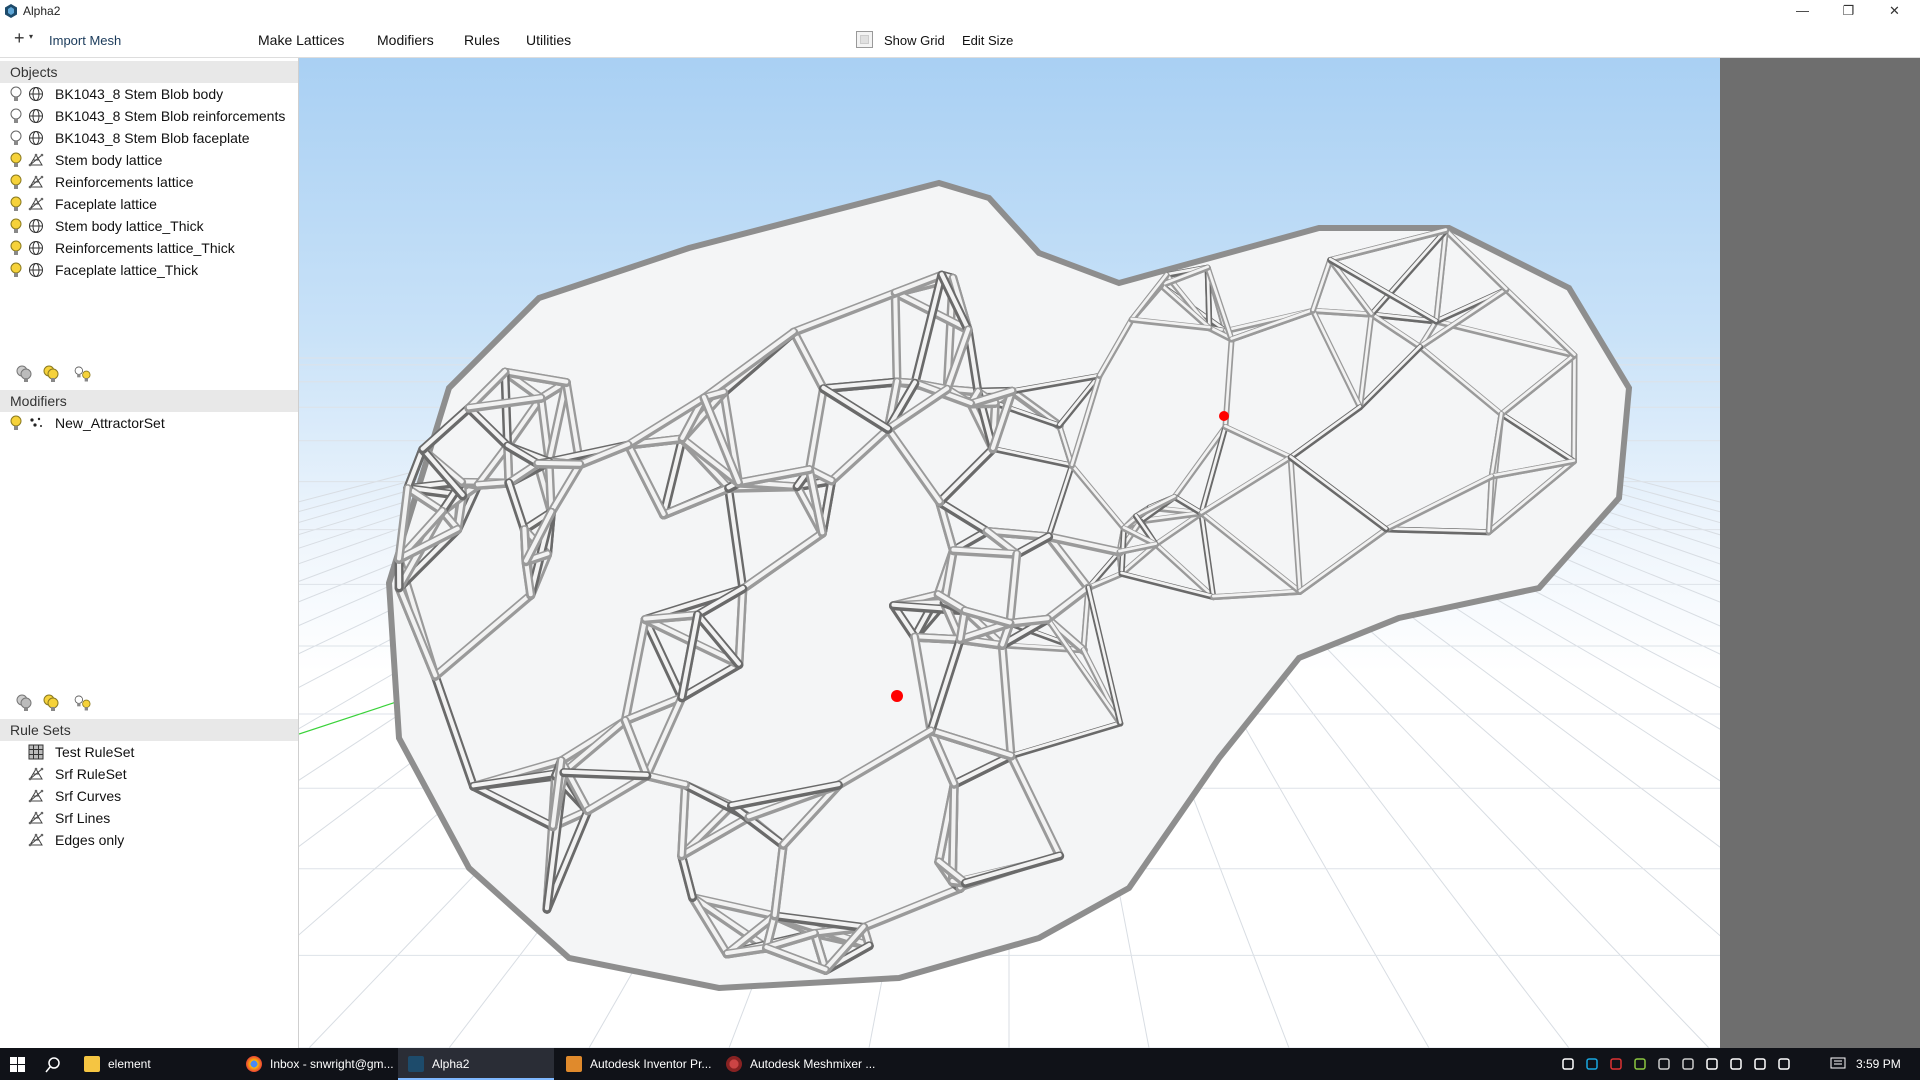  I want to click on wifi-icon, so click(1712, 1064).